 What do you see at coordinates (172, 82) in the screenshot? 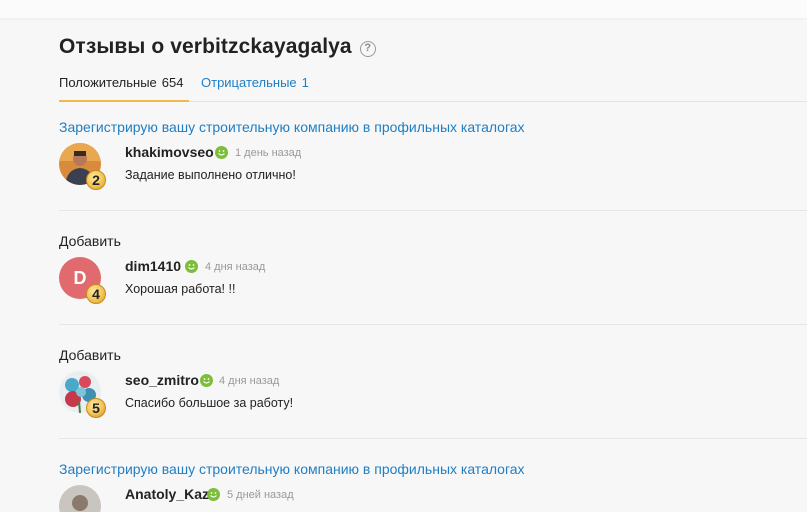
I see `tab-positive-count: 654` at bounding box center [172, 82].